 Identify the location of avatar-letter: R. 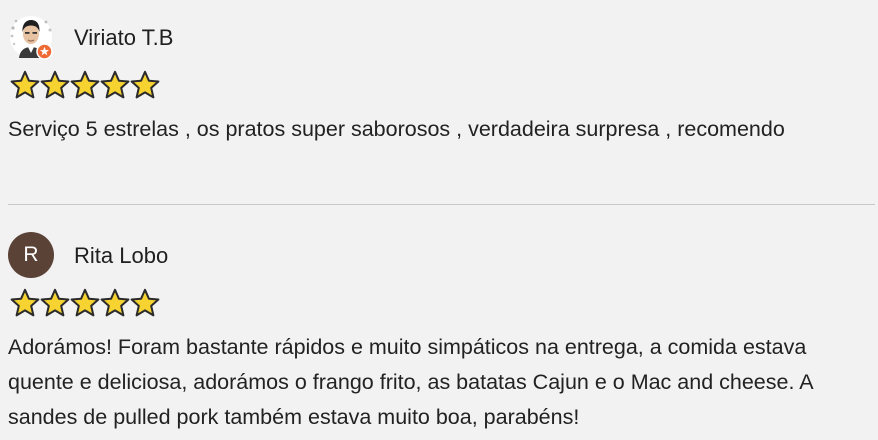
(31, 255).